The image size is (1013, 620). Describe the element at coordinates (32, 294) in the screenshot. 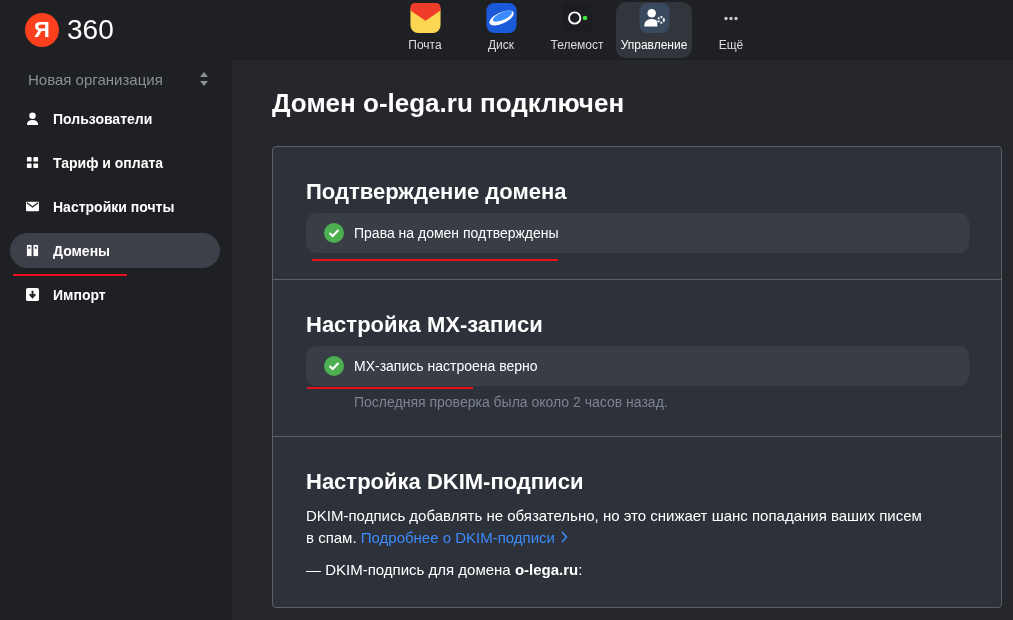

I see `download-icon` at that location.